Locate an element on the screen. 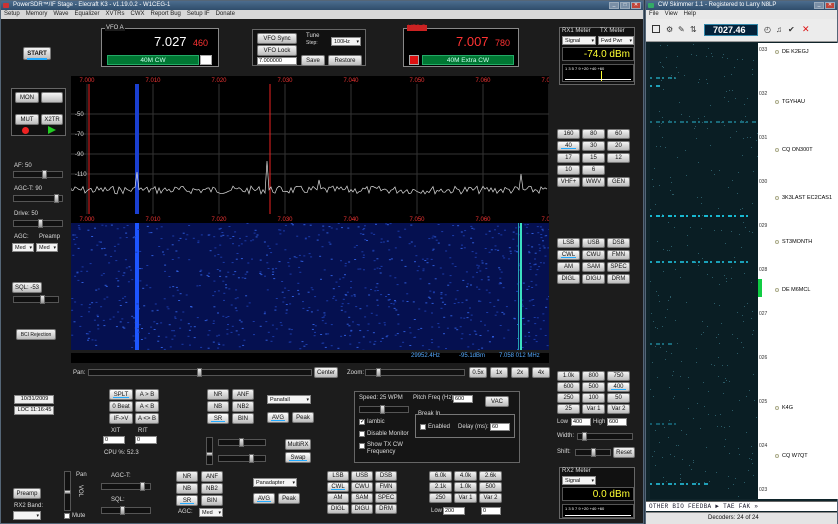 This screenshot has width=838, height=524. rx2-filter-2-6k-button: 2.6k is located at coordinates (490, 476).